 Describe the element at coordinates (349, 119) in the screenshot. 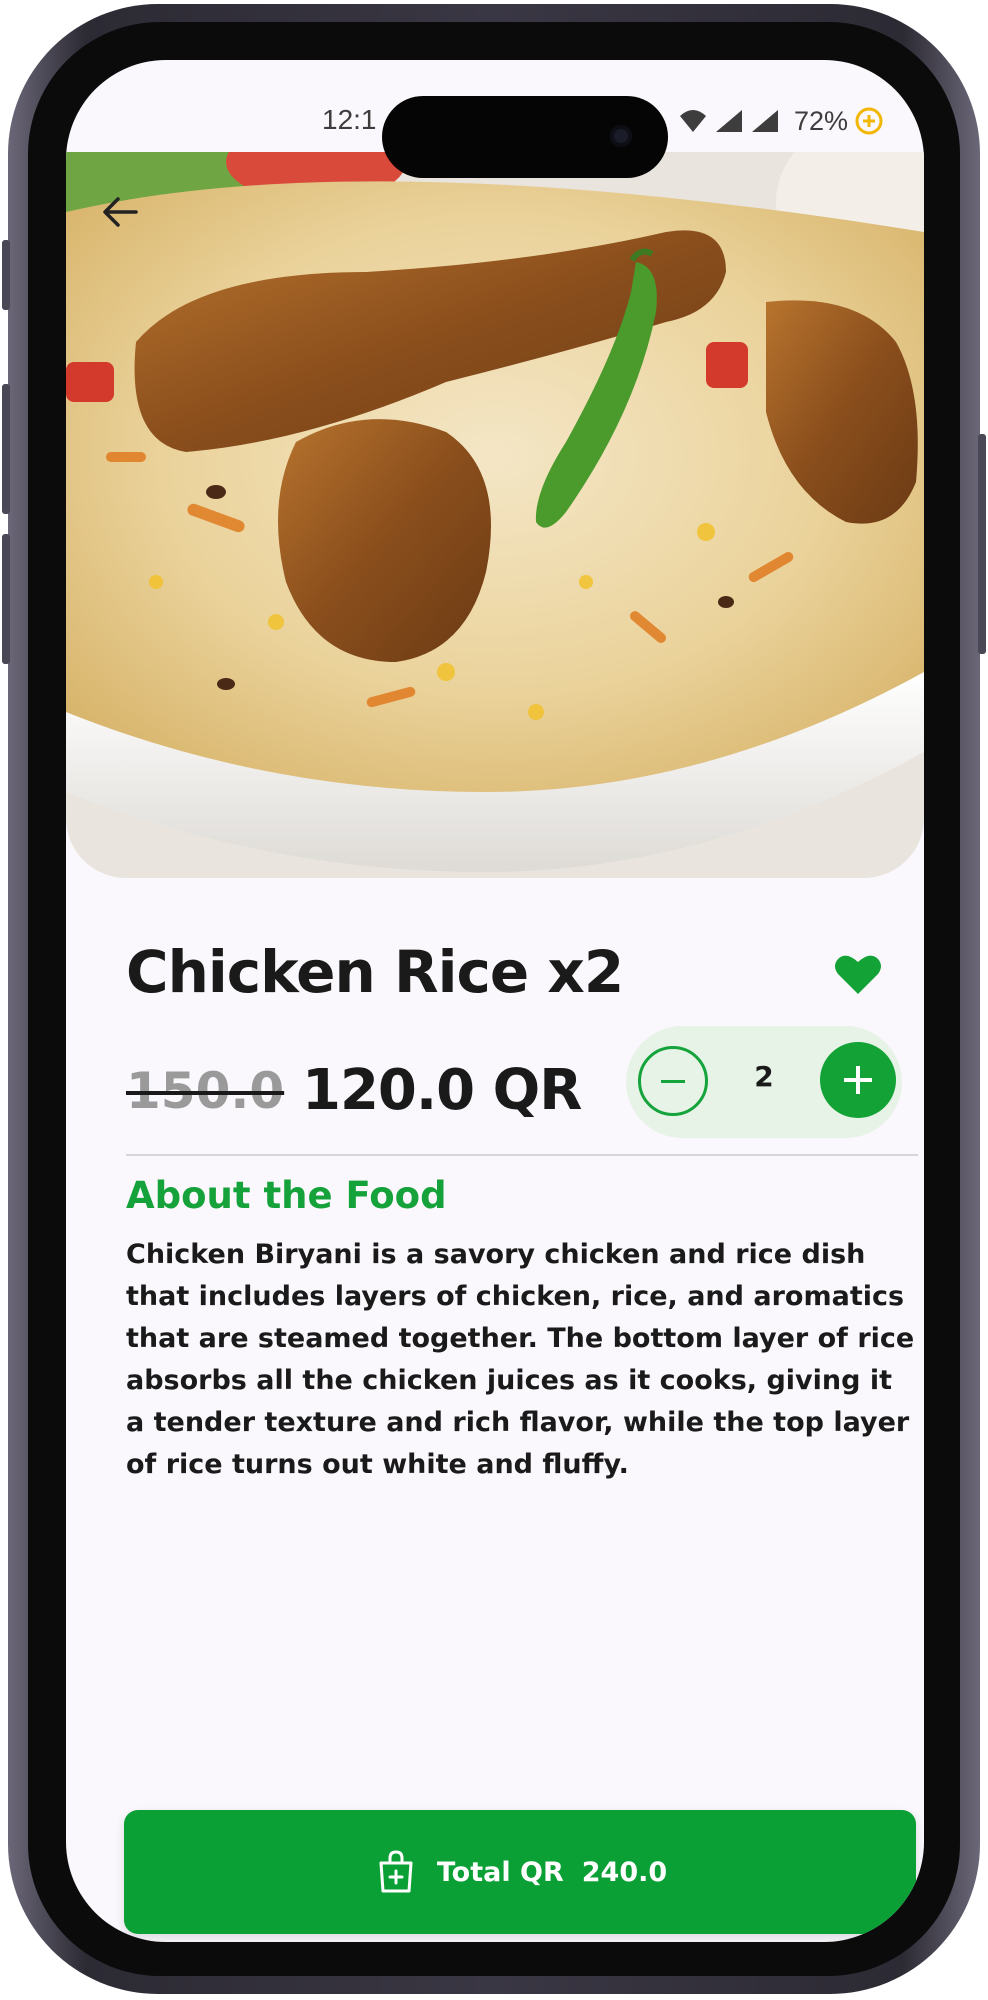

I see `status-time: 12:1` at that location.